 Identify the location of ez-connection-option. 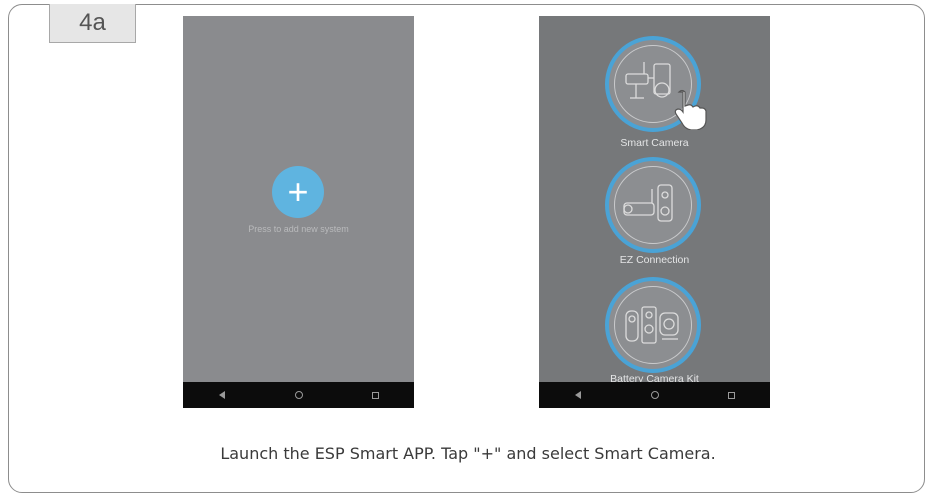
(653, 205).